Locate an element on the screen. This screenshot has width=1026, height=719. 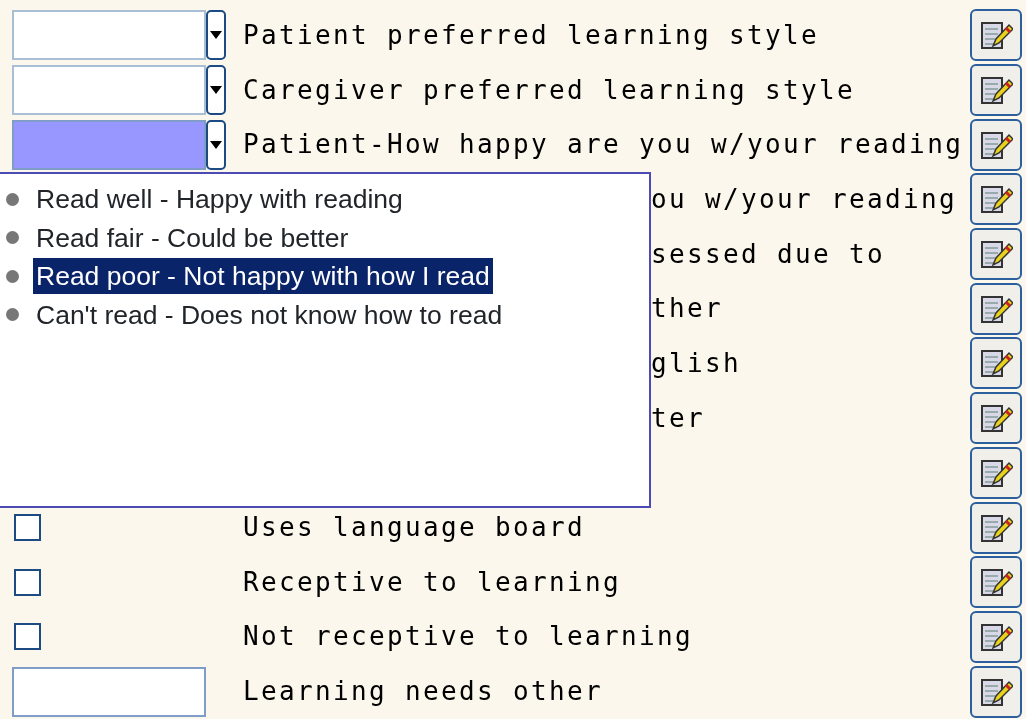
field-label: Patient-How happy are you w/your reading is located at coordinates (604, 145).